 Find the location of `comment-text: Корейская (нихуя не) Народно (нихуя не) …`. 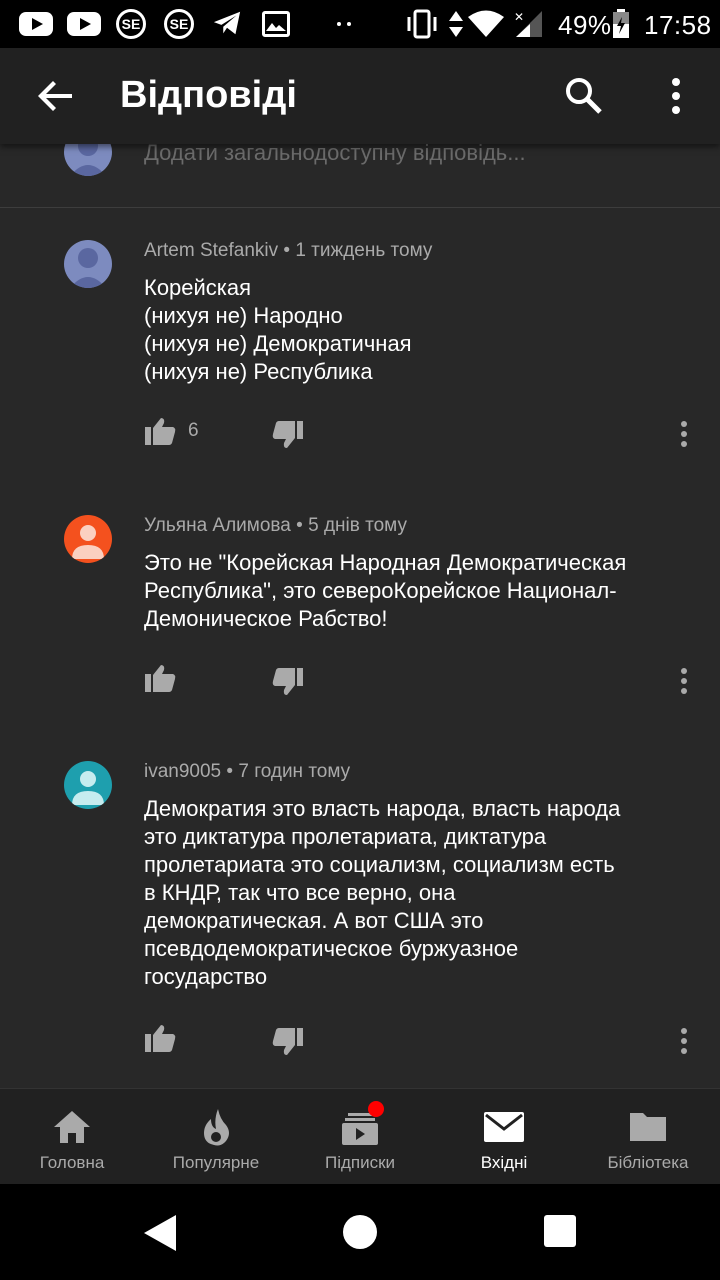

comment-text: Корейская (нихуя не) Народно (нихуя не) … is located at coordinates (278, 329).